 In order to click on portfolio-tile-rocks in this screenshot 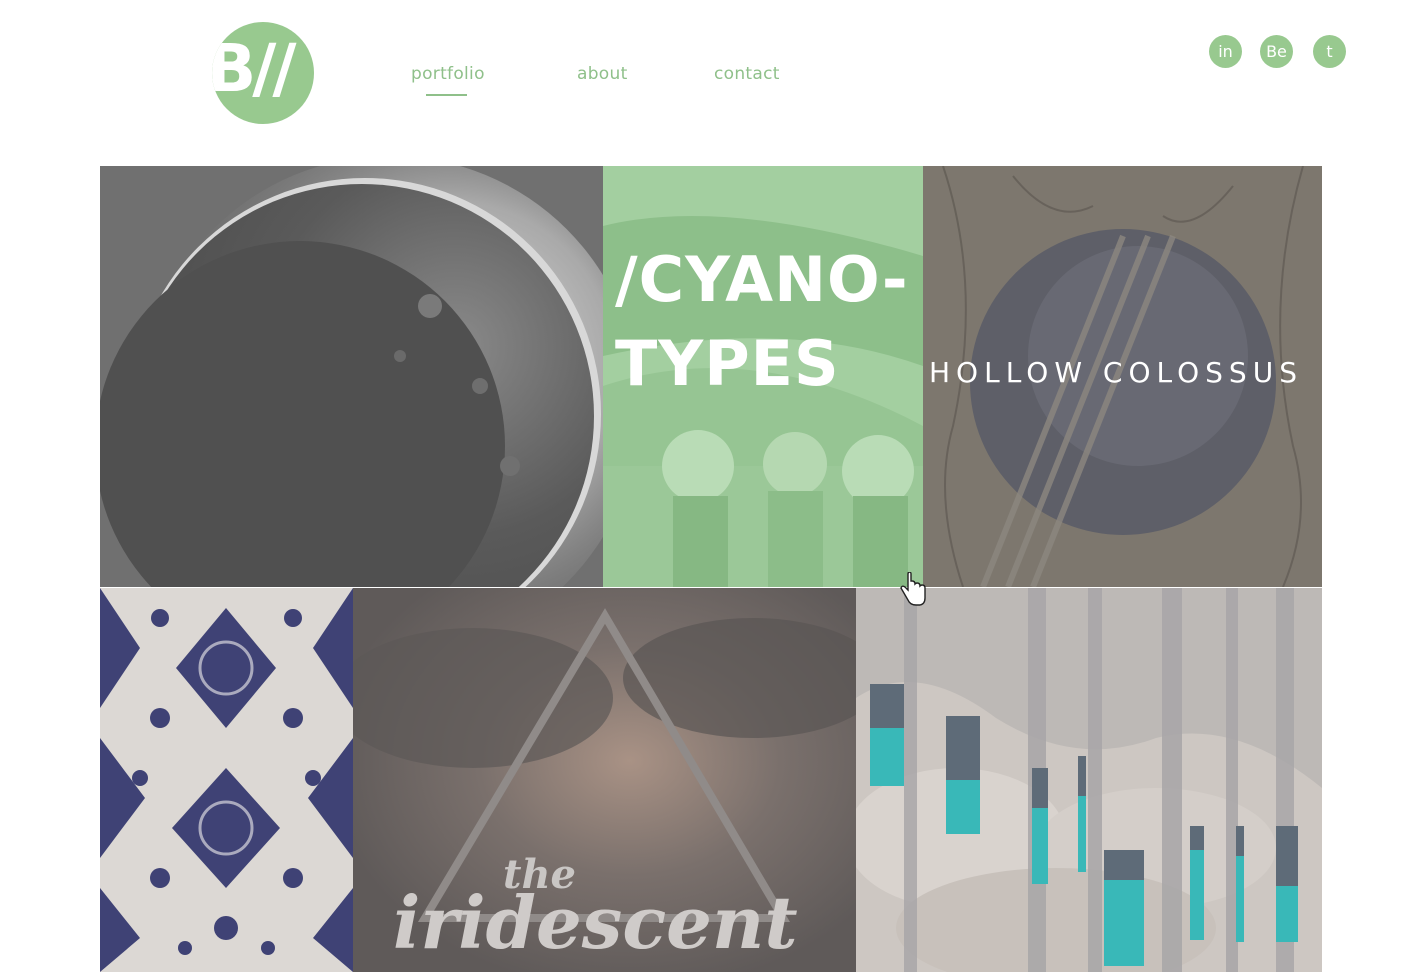, I will do `click(1089, 780)`.